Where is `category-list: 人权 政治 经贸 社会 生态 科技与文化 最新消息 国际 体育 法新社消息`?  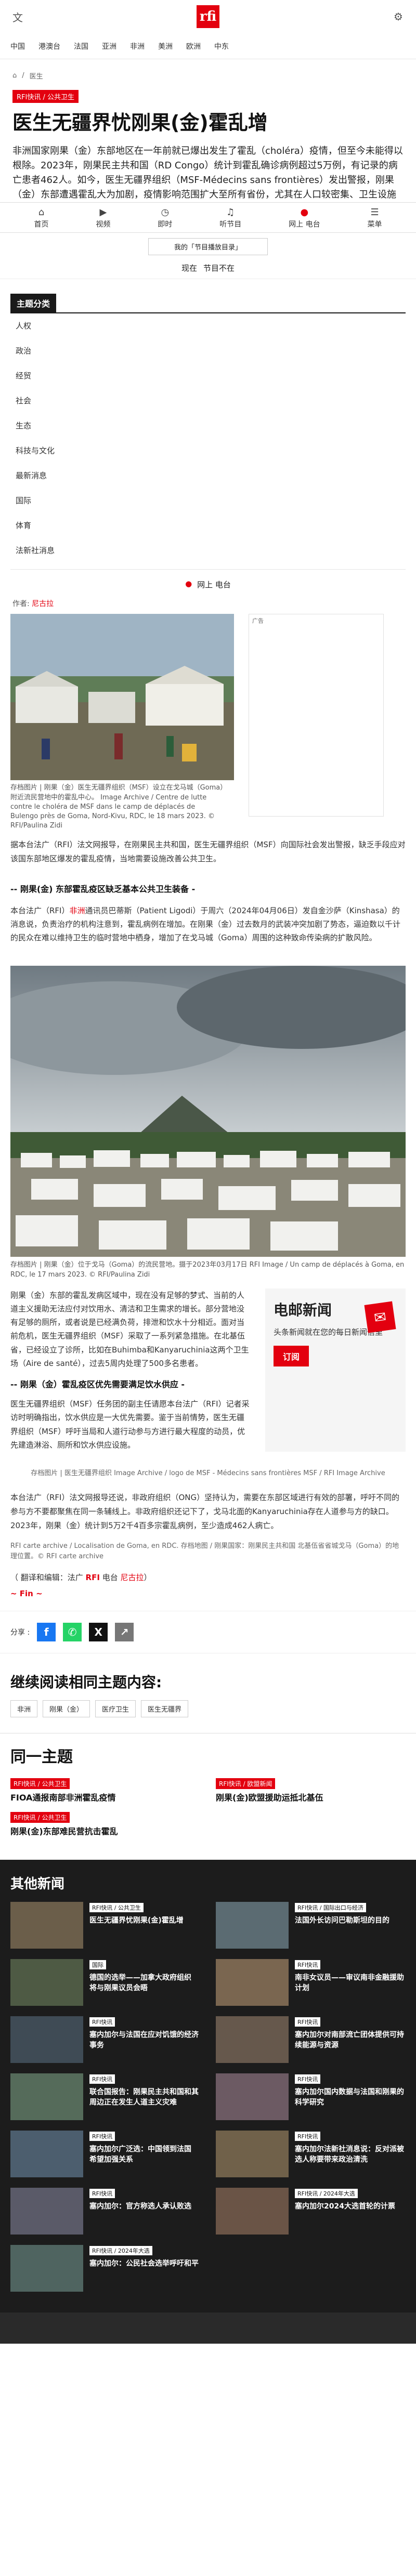 category-list: 人权 政治 经贸 社会 生态 科技与文化 最新消息 国际 体育 法新社消息 is located at coordinates (208, 437).